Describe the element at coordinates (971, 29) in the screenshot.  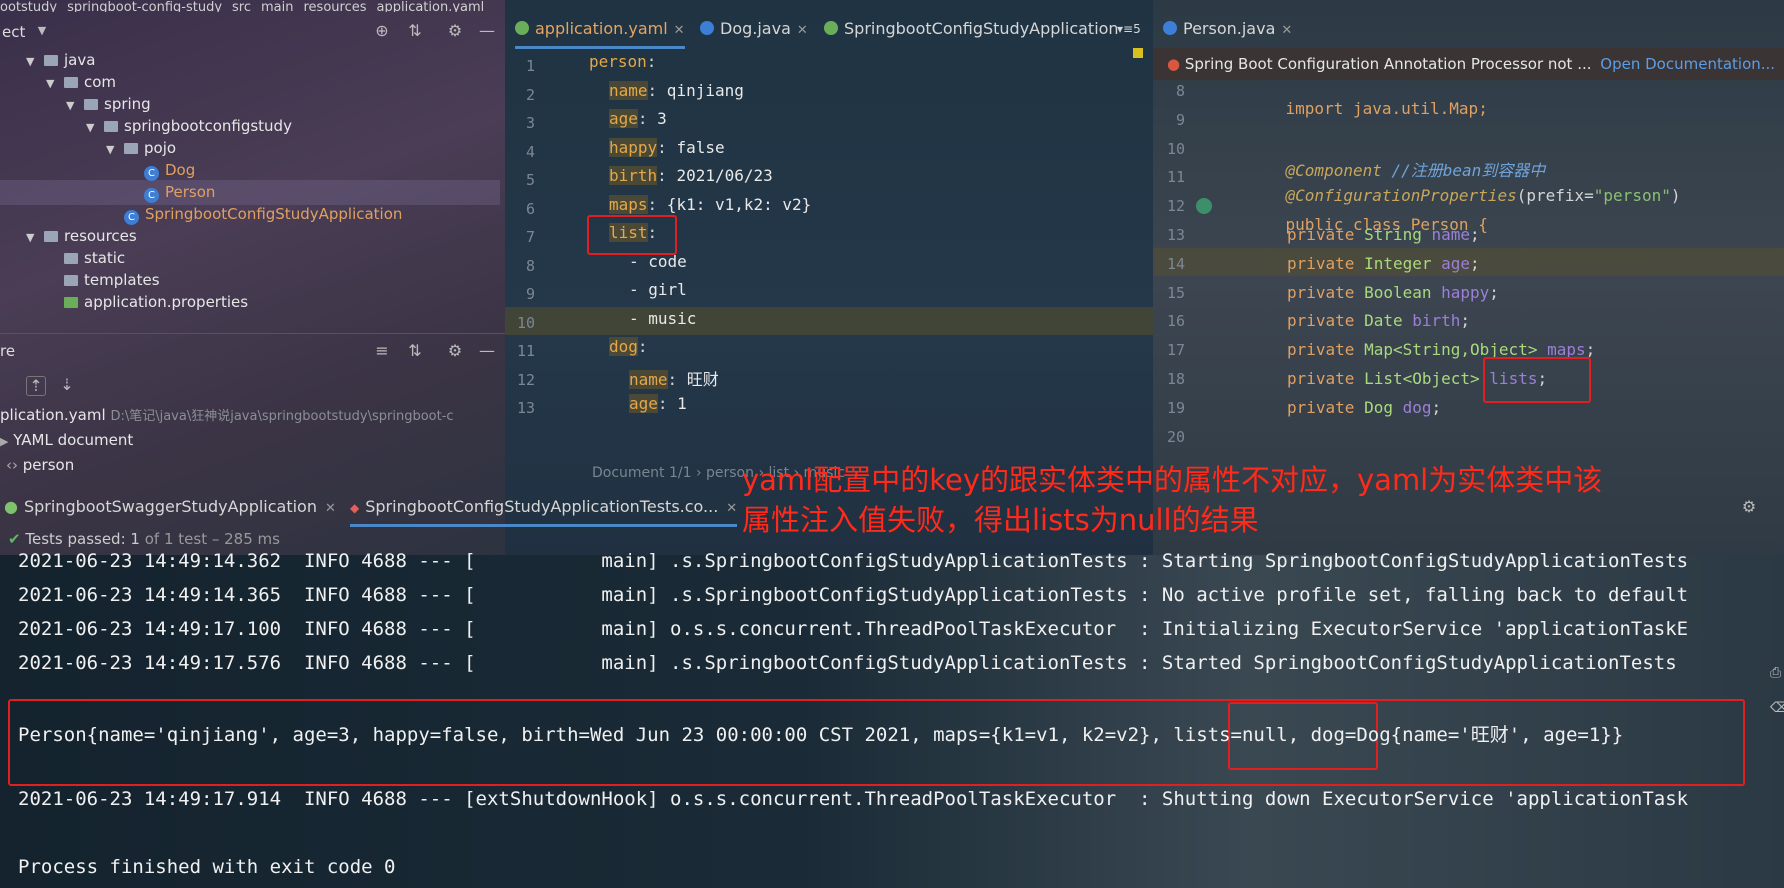
I see `tab-springbootconfigstudyapplication: SpringbootConfigStudyApplication` at that location.